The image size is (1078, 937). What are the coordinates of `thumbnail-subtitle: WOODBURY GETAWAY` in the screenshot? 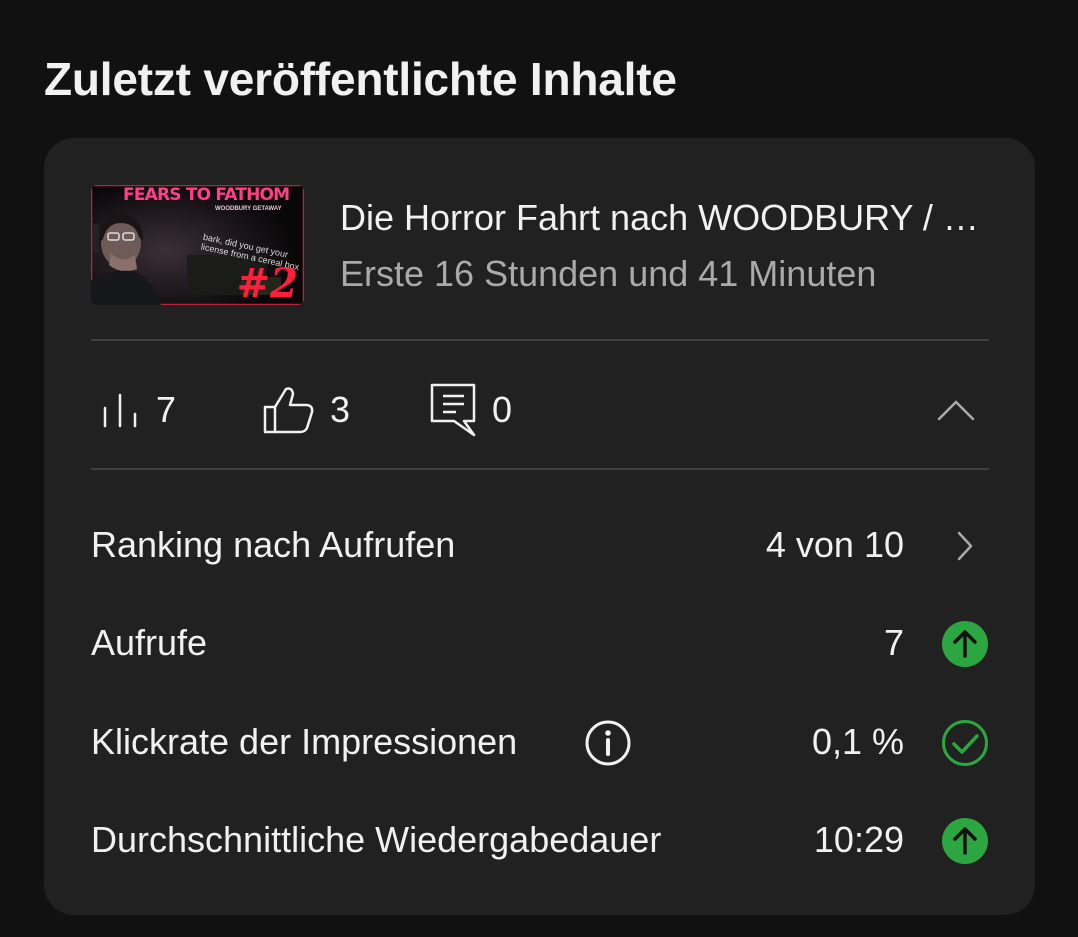 It's located at (248, 209).